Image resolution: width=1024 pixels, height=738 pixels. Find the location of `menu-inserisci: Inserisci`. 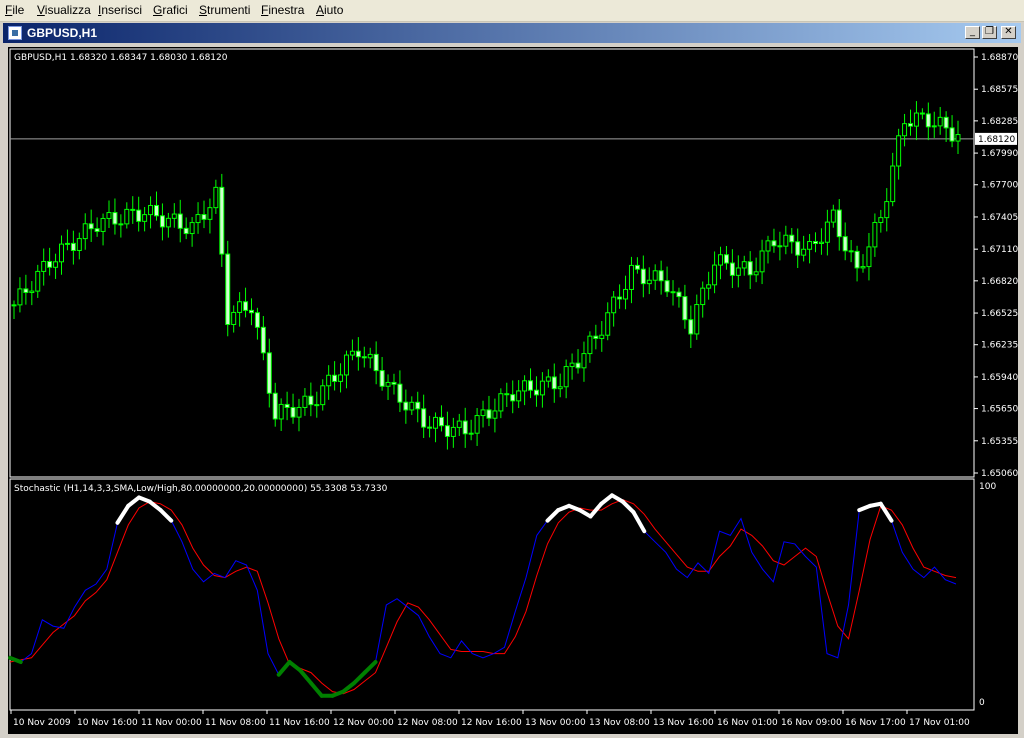

menu-inserisci: Inserisci is located at coordinates (120, 10).